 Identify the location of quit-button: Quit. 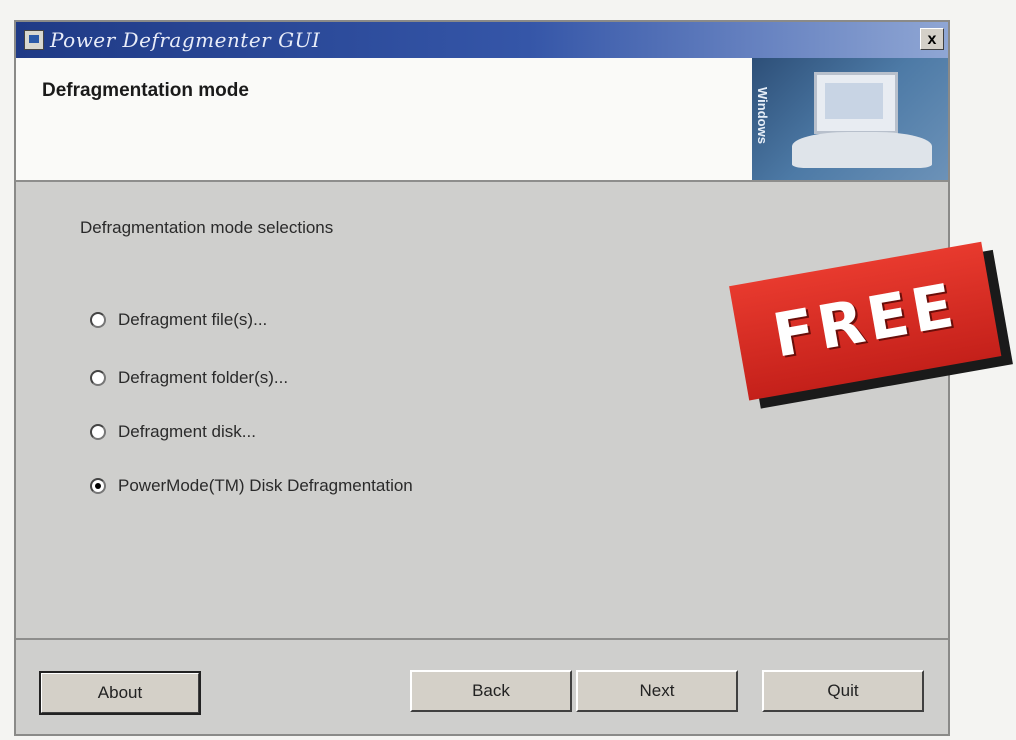
(843, 691).